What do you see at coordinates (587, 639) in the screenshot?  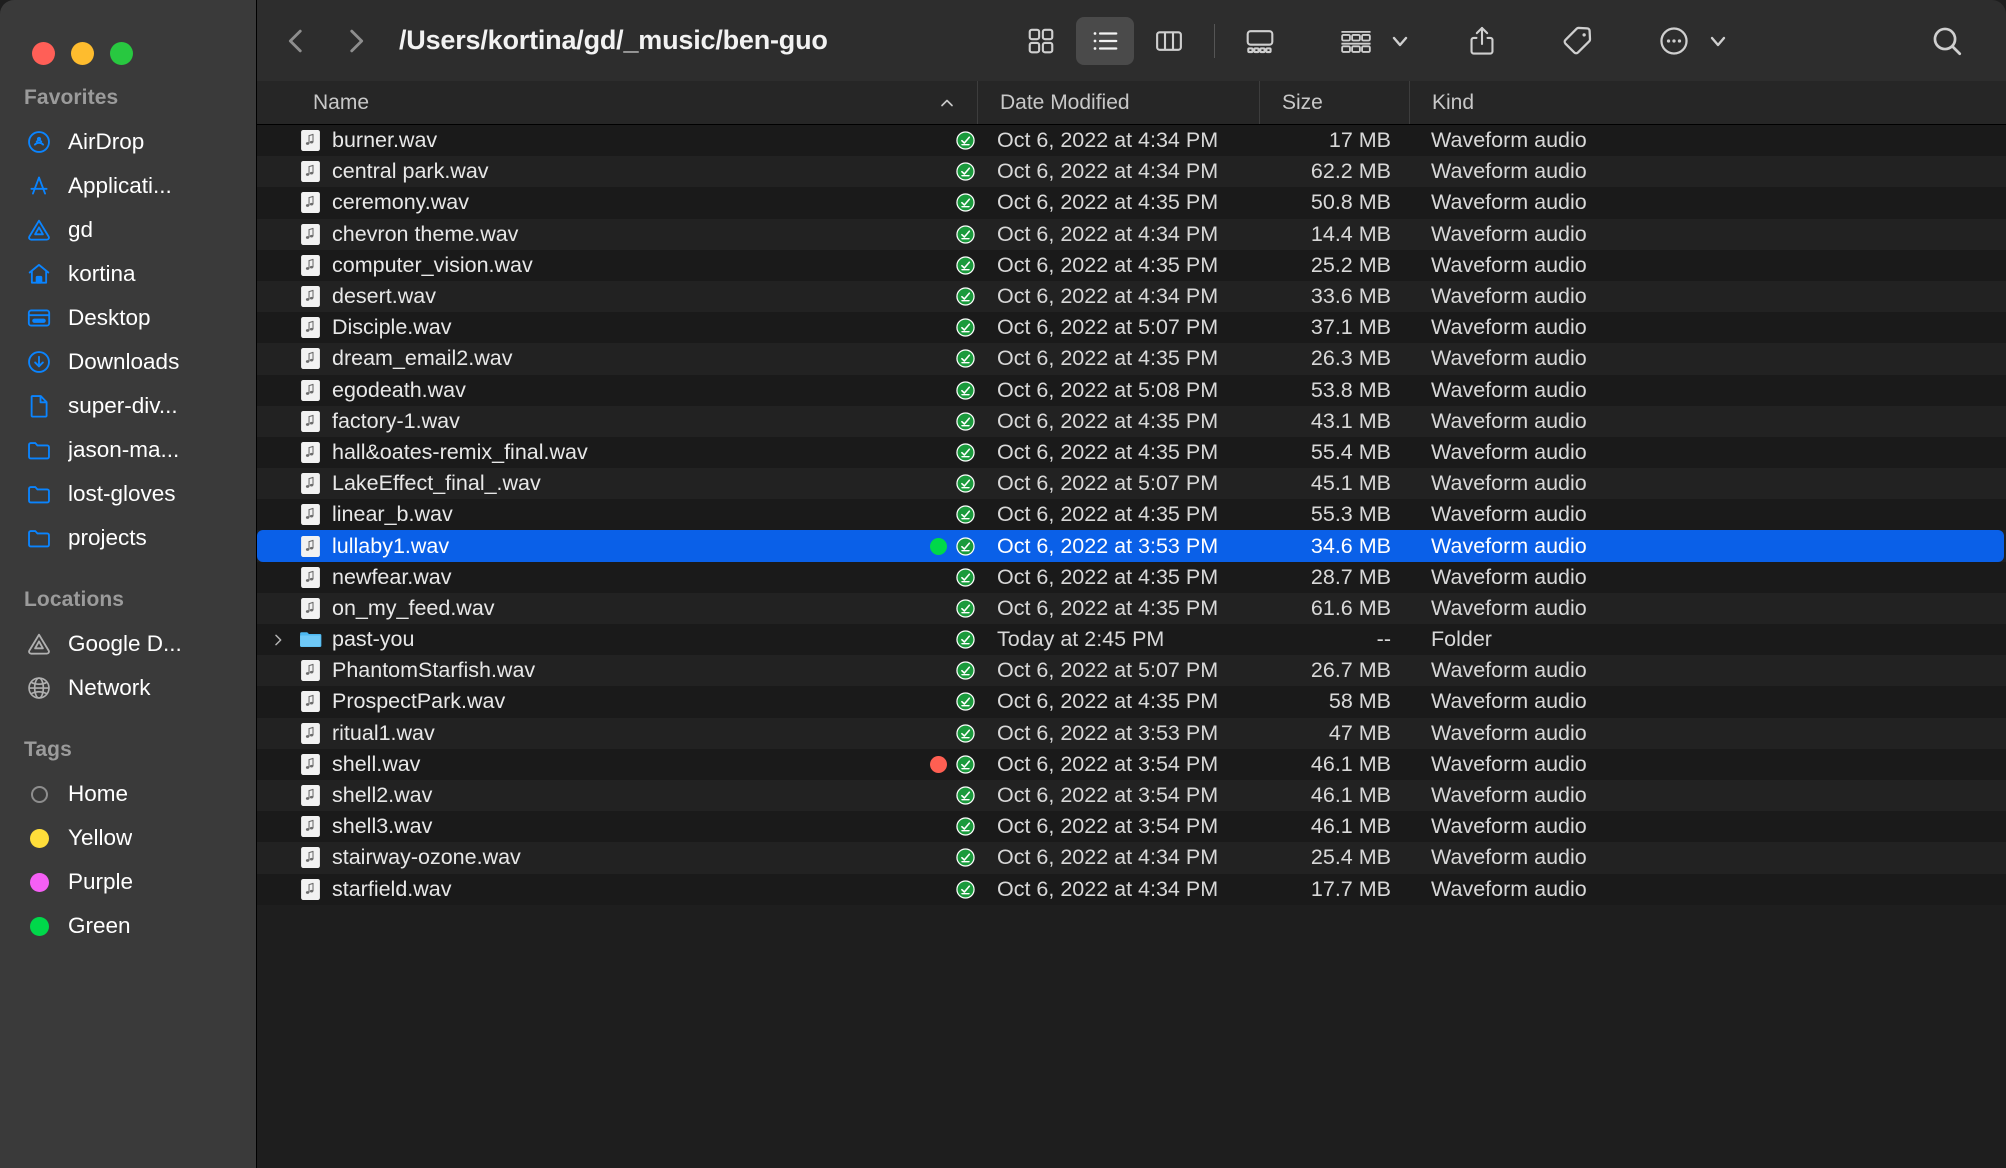 I see `cell-name: past-you` at bounding box center [587, 639].